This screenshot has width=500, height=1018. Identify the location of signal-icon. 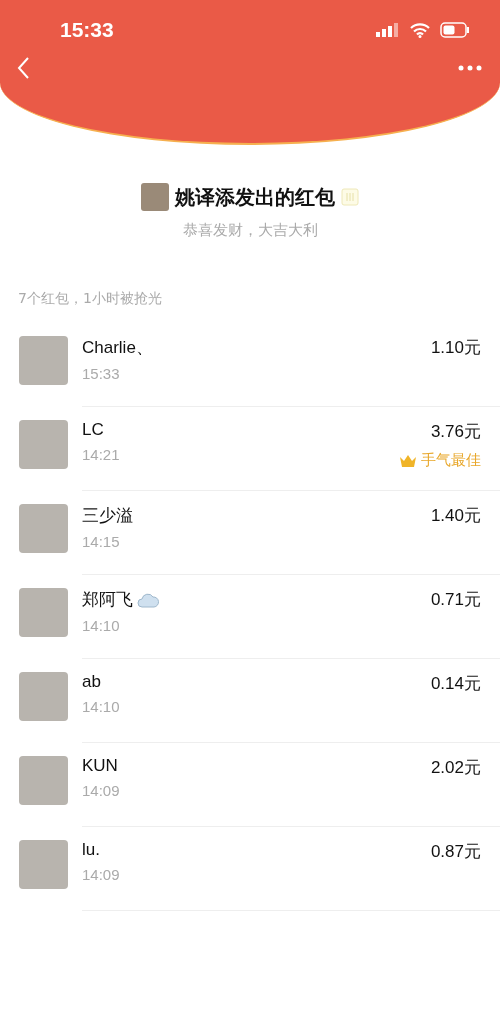
(388, 30).